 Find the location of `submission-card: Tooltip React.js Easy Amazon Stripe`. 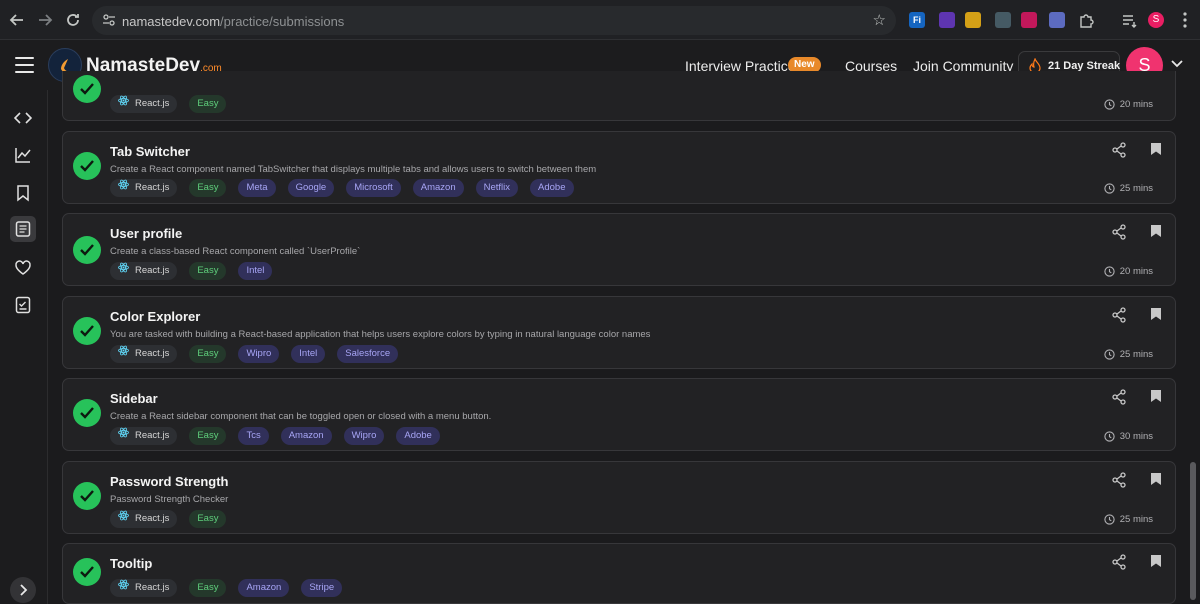

submission-card: Tooltip React.js Easy Amazon Stripe is located at coordinates (619, 573).